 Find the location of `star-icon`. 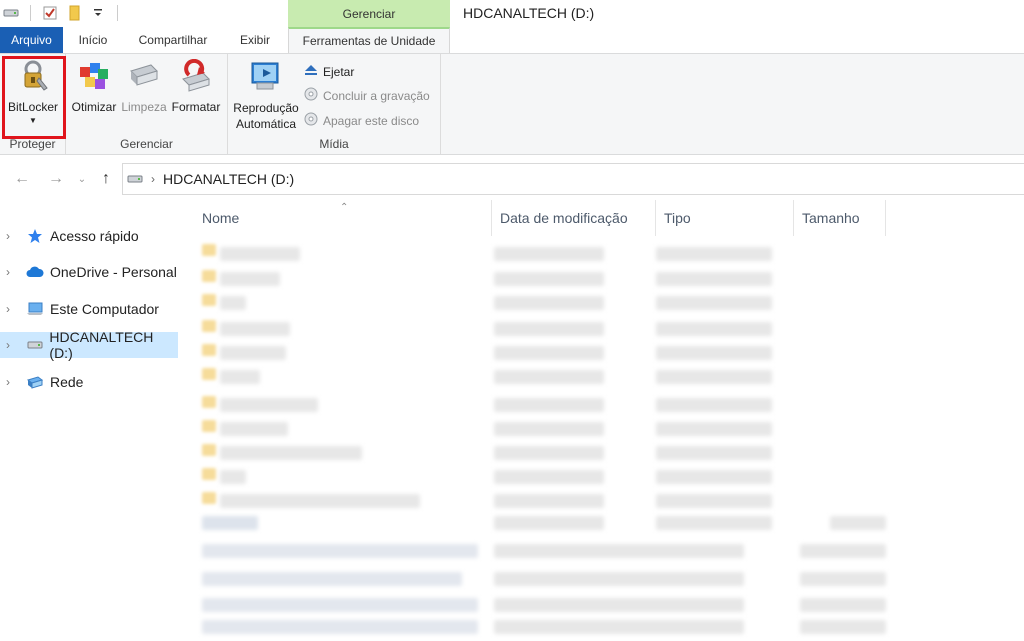

star-icon is located at coordinates (35, 236).